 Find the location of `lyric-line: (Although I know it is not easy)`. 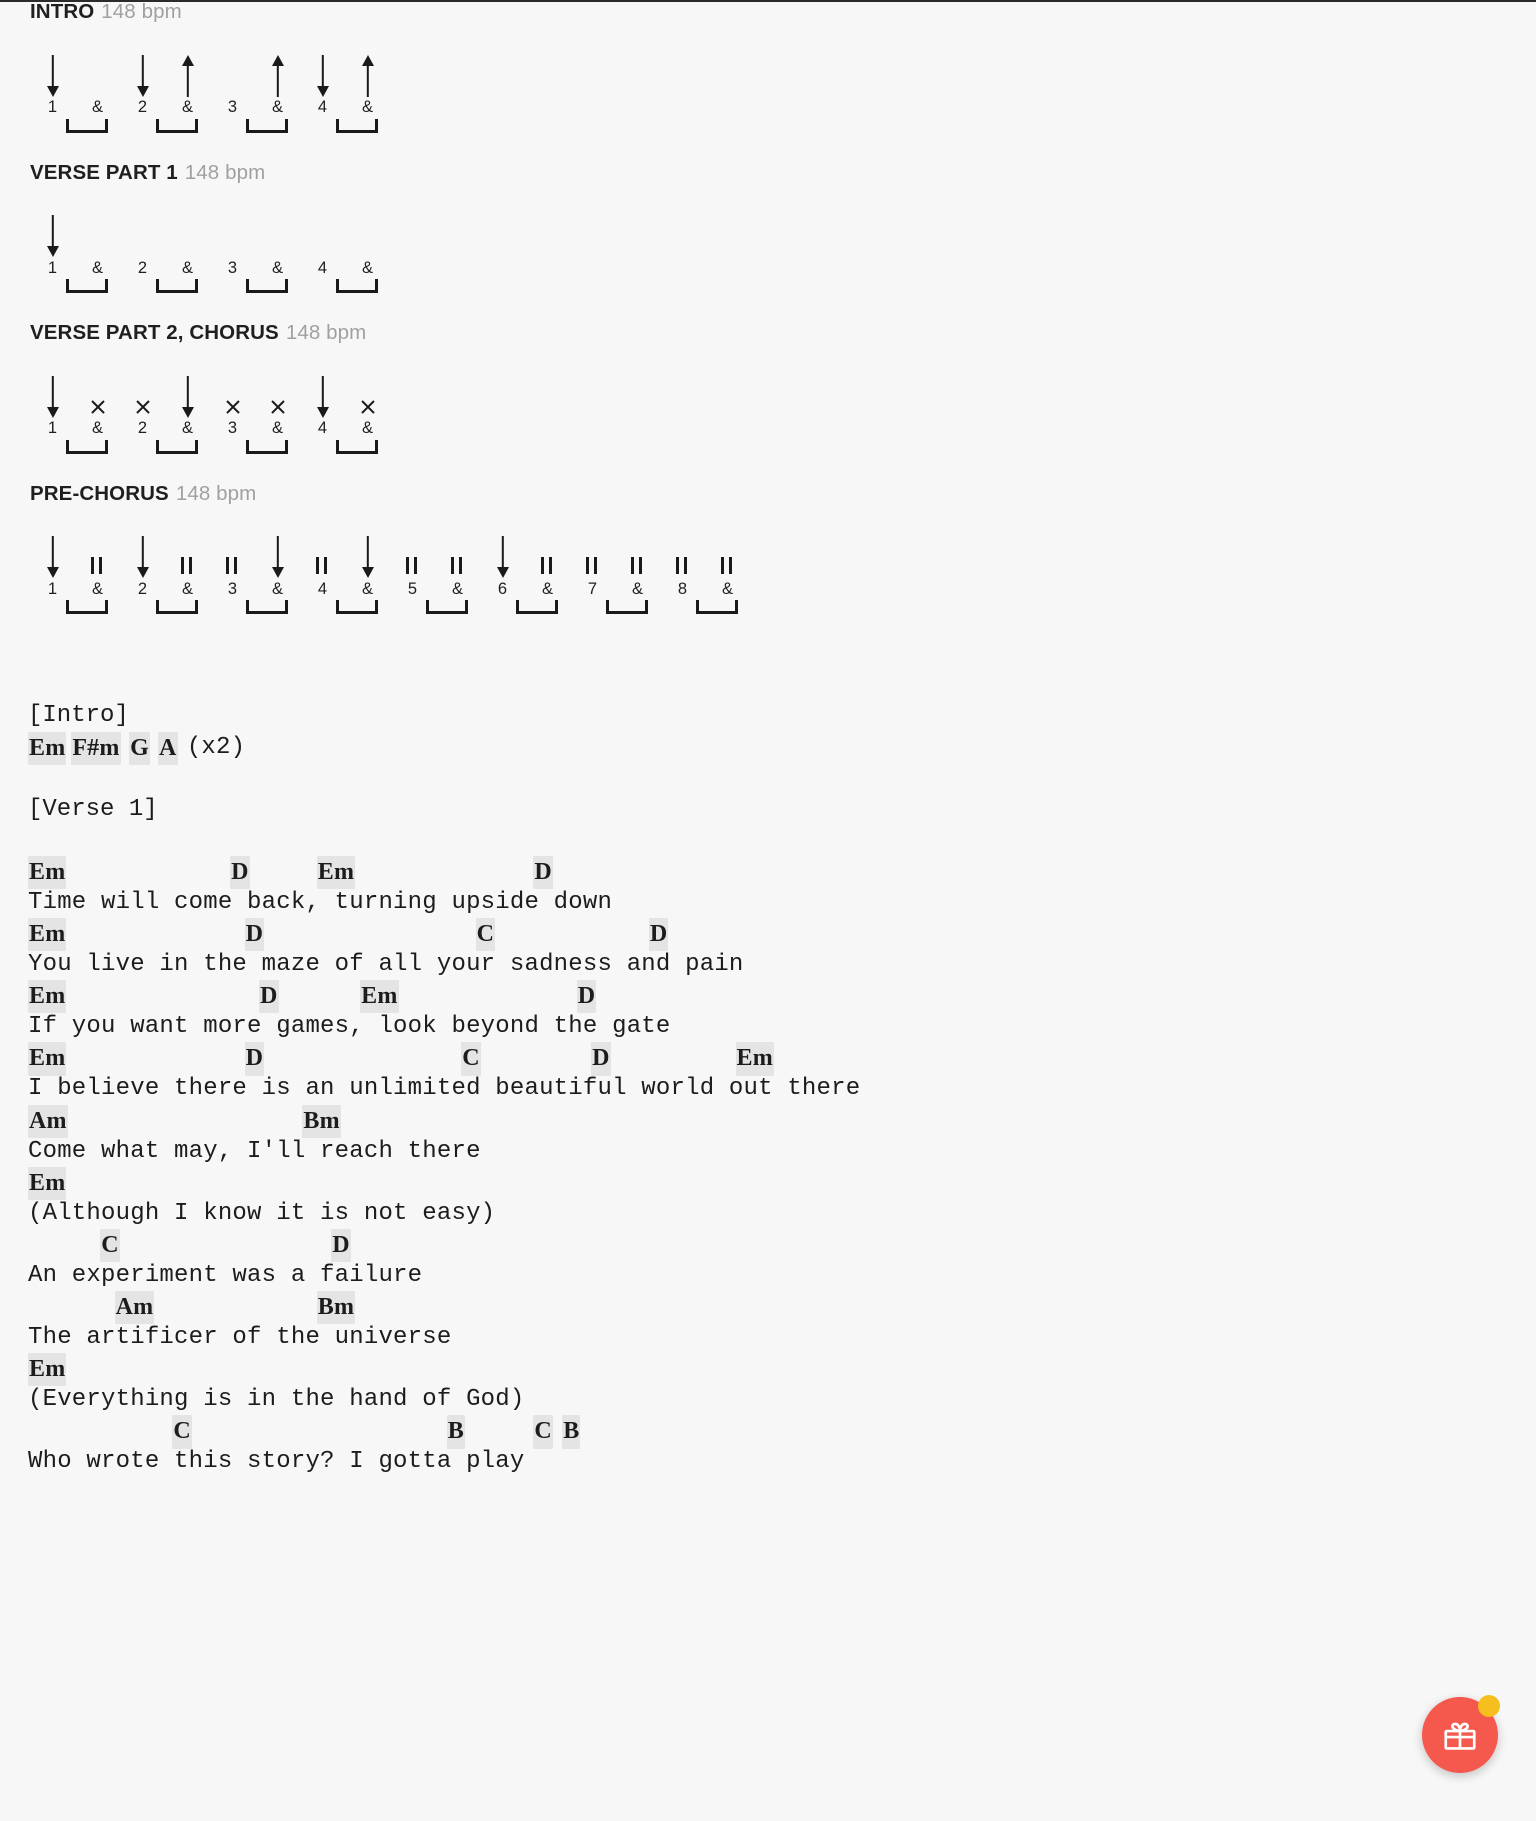

lyric-line: (Although I know it is not easy) is located at coordinates (262, 1213).